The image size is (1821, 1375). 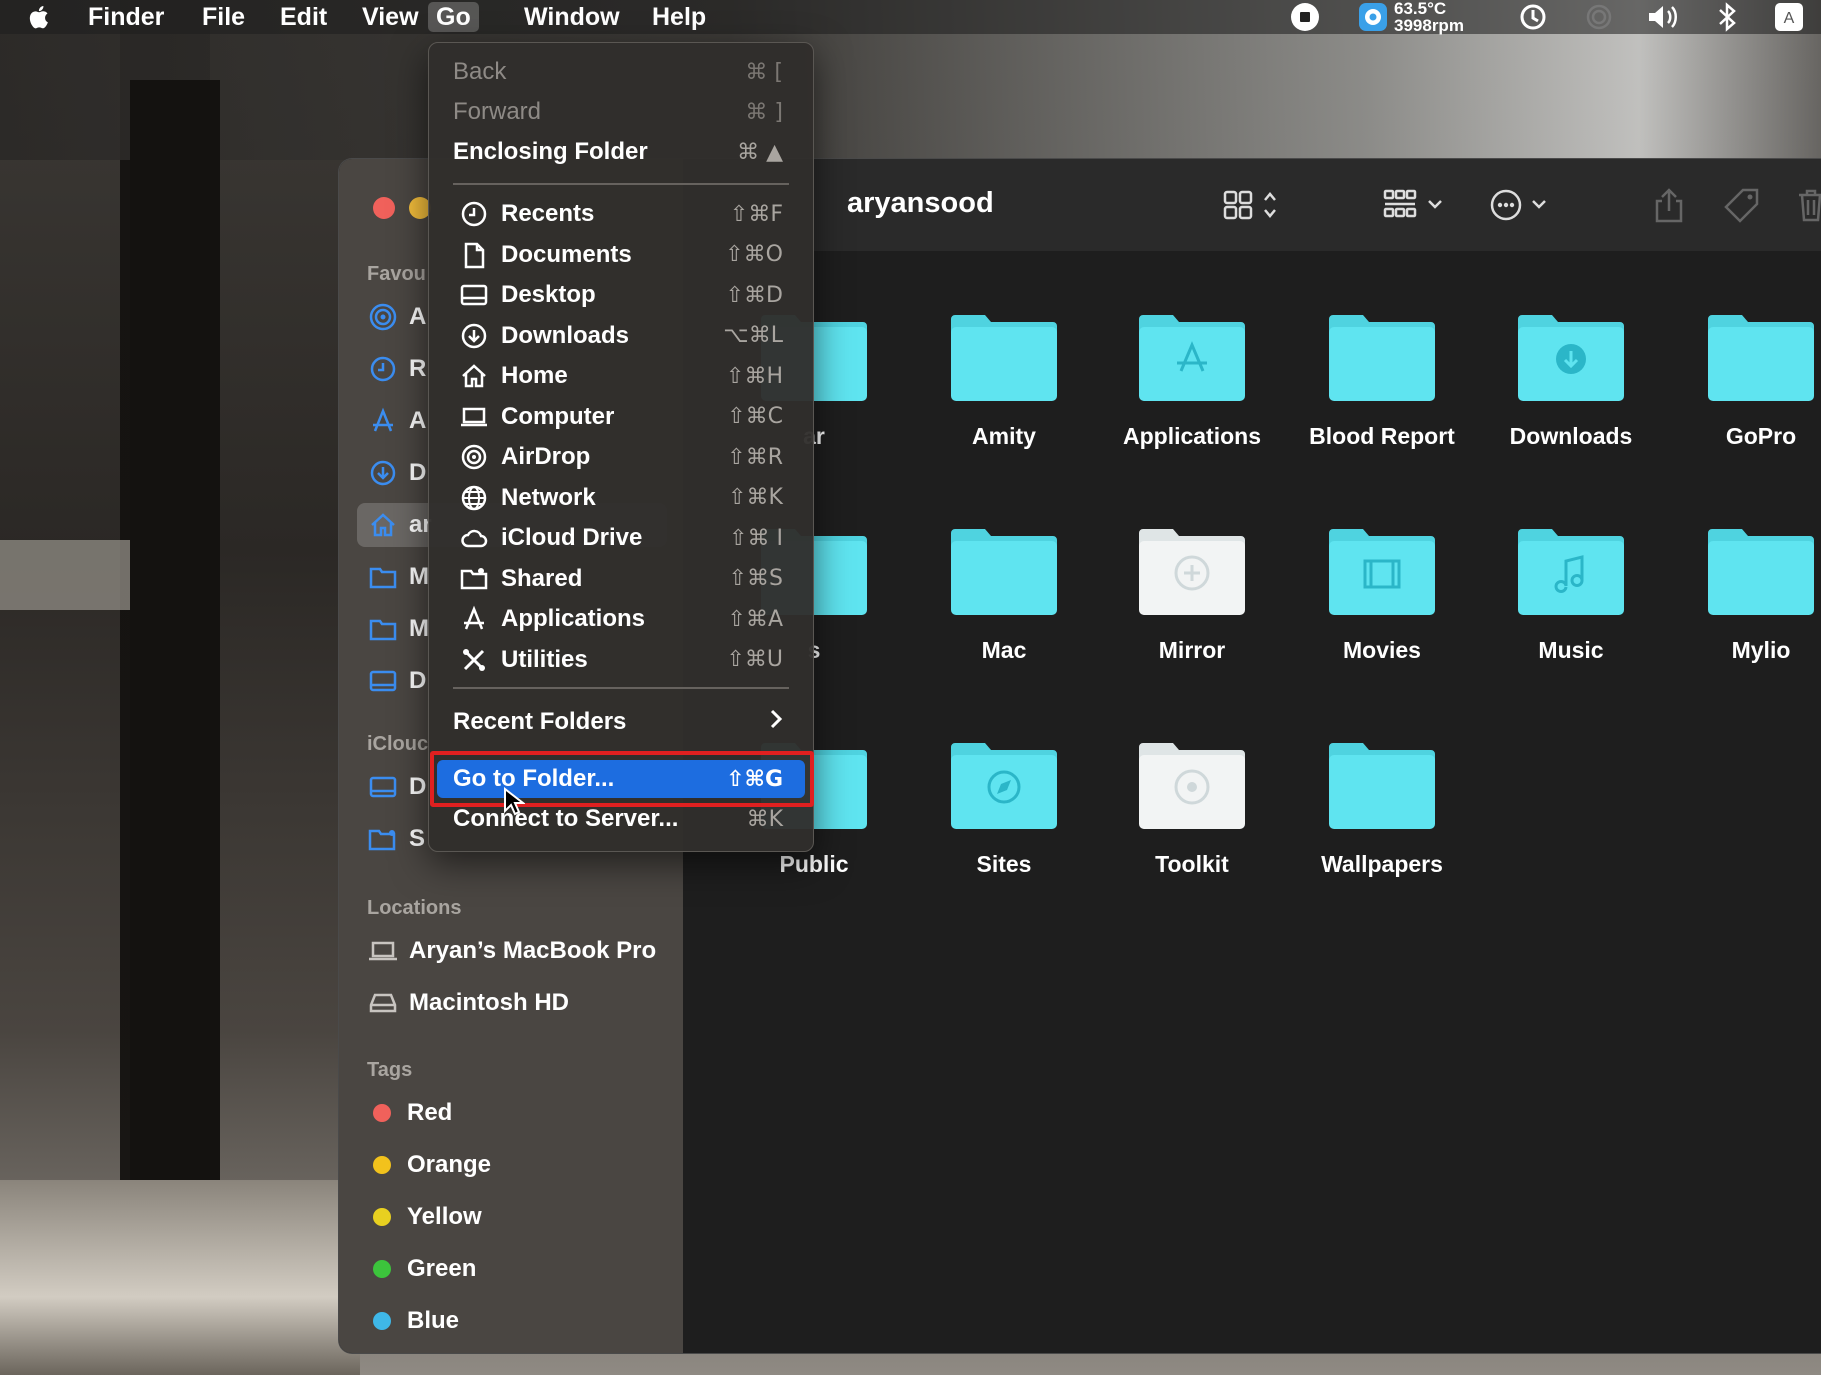 I want to click on sidebar-item-label: Aryan’s MacBook Pro, so click(x=533, y=950).